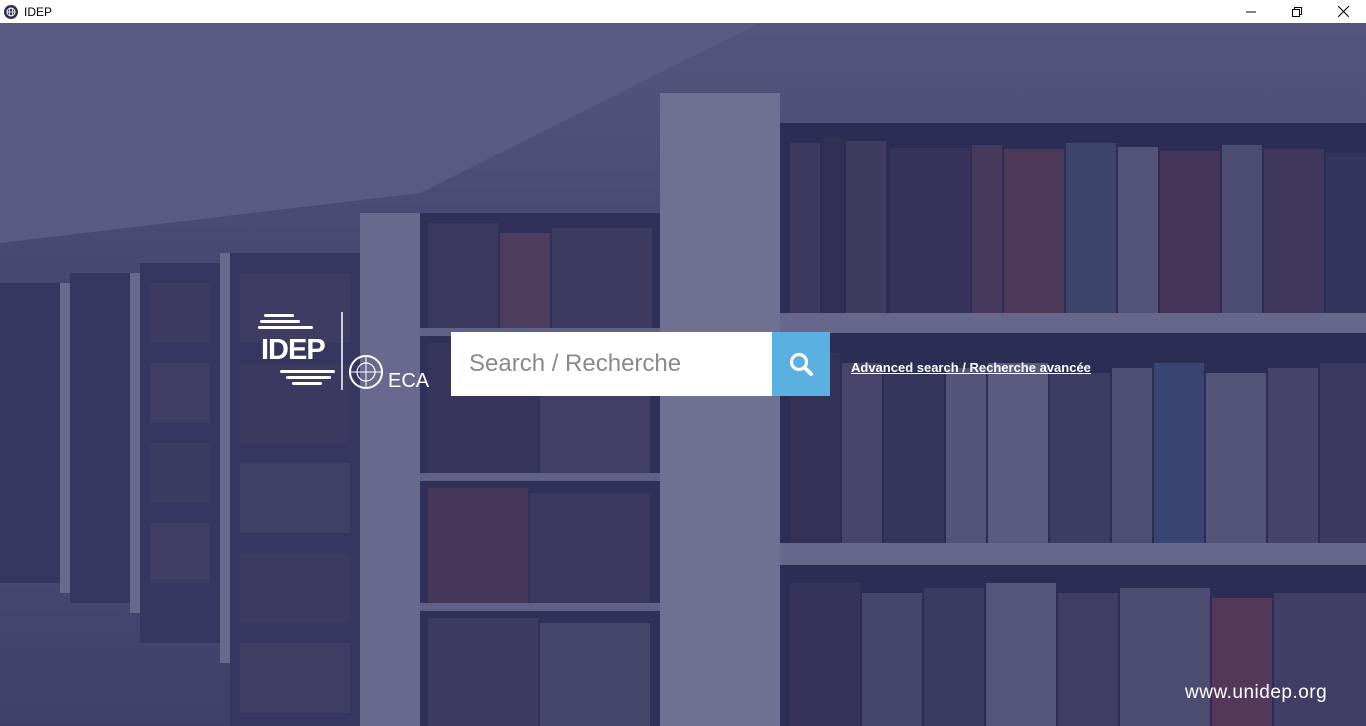 The width and height of the screenshot is (1366, 726). Describe the element at coordinates (11, 11) in the screenshot. I see `app-globe-icon` at that location.